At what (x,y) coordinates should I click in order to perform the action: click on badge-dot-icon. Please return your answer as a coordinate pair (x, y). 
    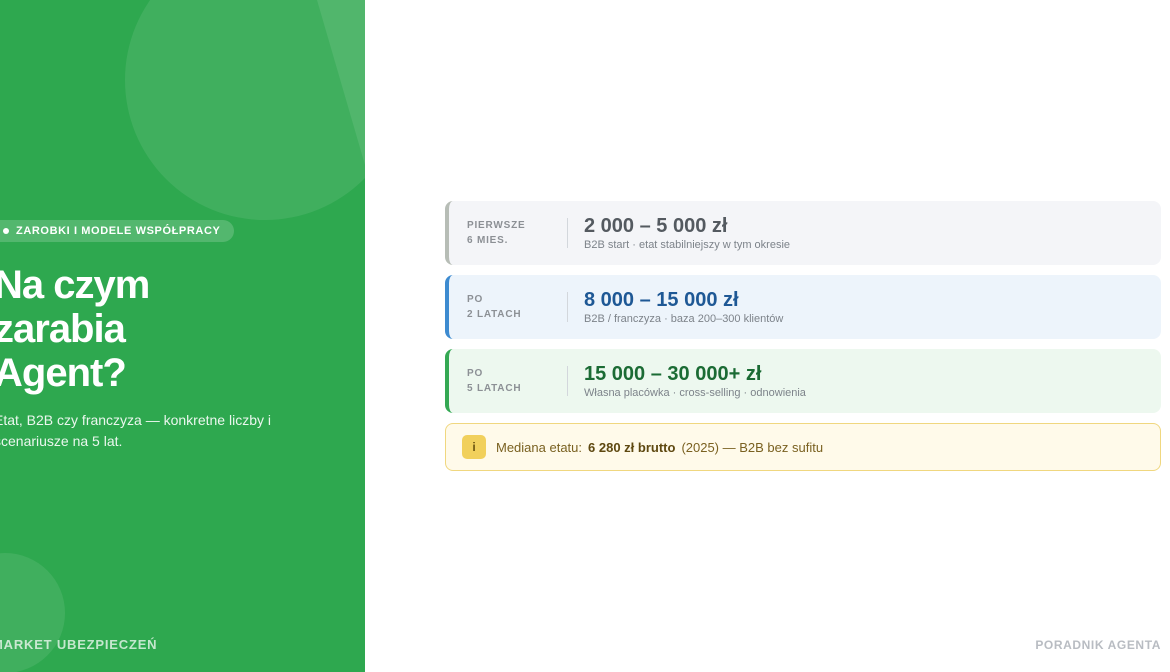
    Looking at the image, I should click on (6, 231).